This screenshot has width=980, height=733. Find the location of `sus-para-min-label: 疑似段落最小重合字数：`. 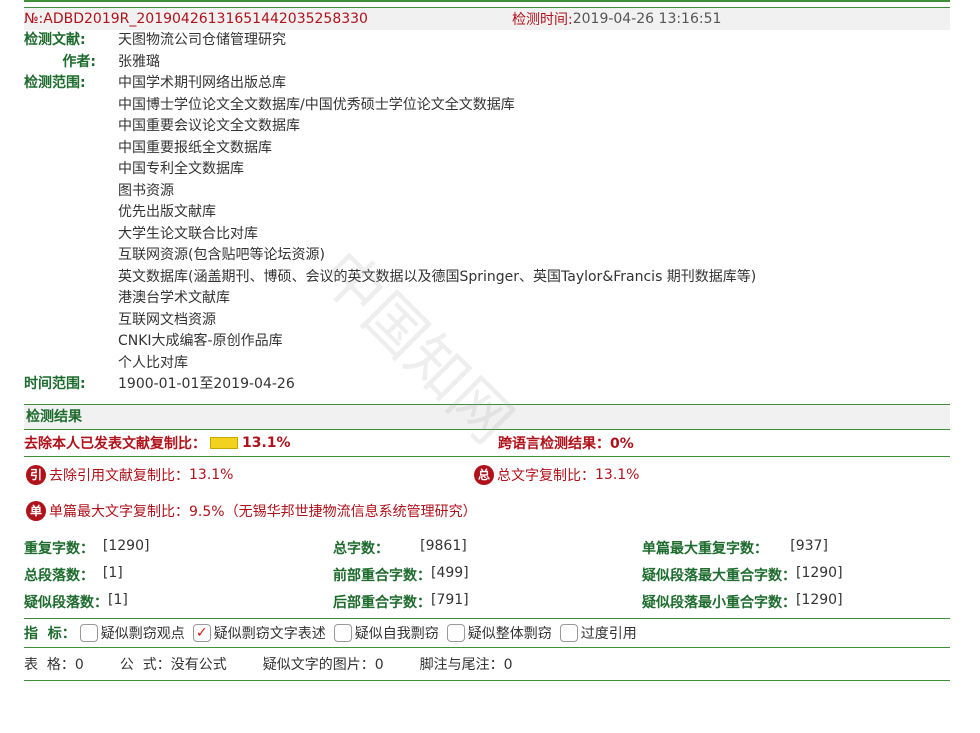

sus-para-min-label: 疑似段落最小重合字数： is located at coordinates (719, 603).